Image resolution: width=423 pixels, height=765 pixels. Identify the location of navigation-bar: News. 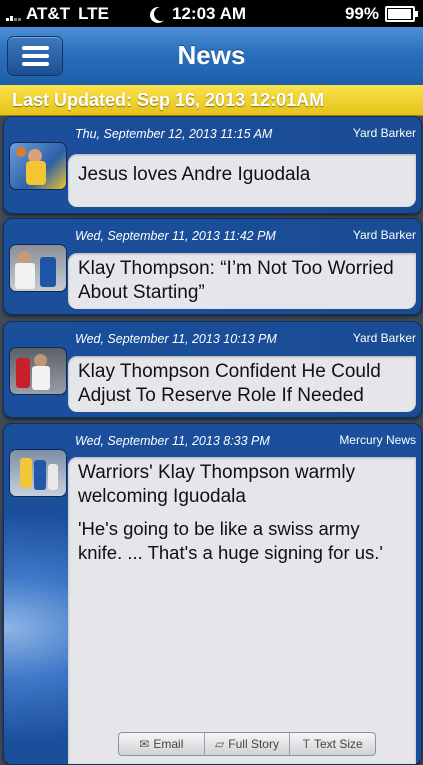
(211, 56).